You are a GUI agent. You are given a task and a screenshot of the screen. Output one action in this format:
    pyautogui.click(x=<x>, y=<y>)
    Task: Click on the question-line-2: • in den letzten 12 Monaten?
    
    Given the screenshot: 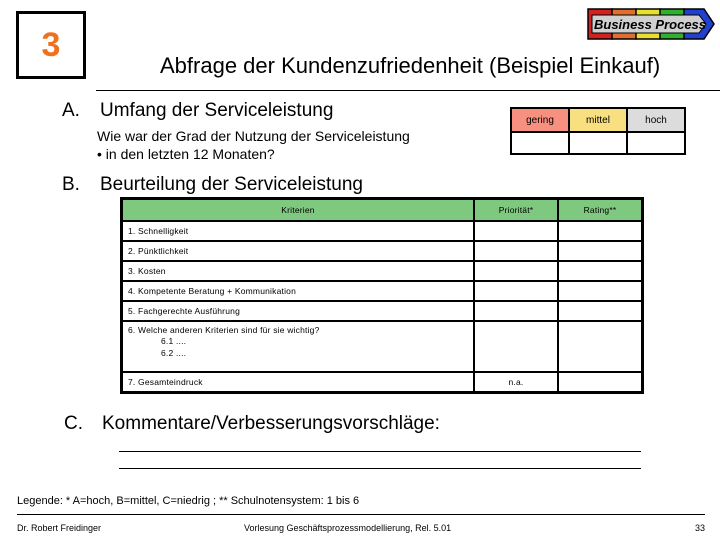 What is the action you would take?
    pyautogui.click(x=186, y=154)
    